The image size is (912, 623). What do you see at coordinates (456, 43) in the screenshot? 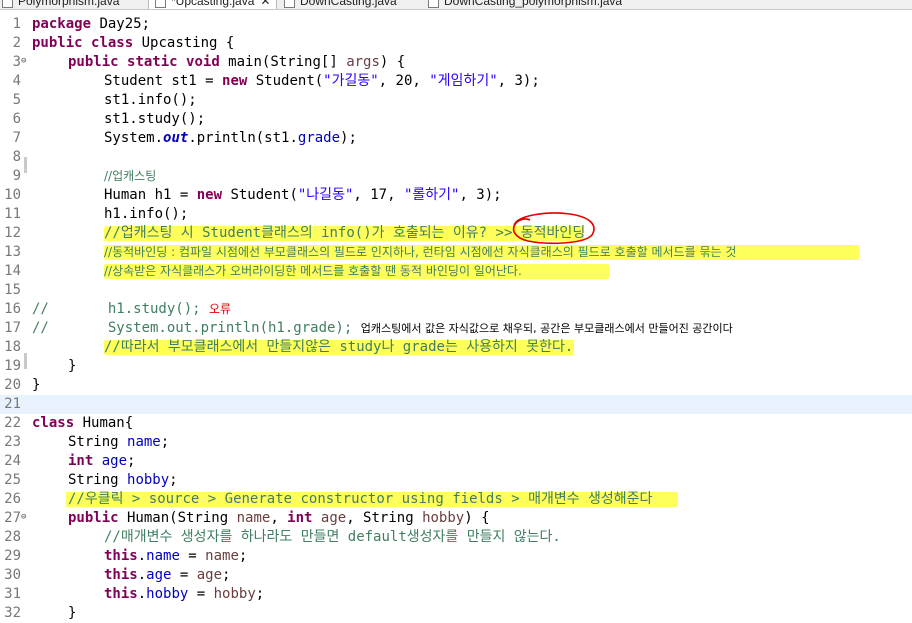
I see `code-line: 2 public class Upcasting {` at bounding box center [456, 43].